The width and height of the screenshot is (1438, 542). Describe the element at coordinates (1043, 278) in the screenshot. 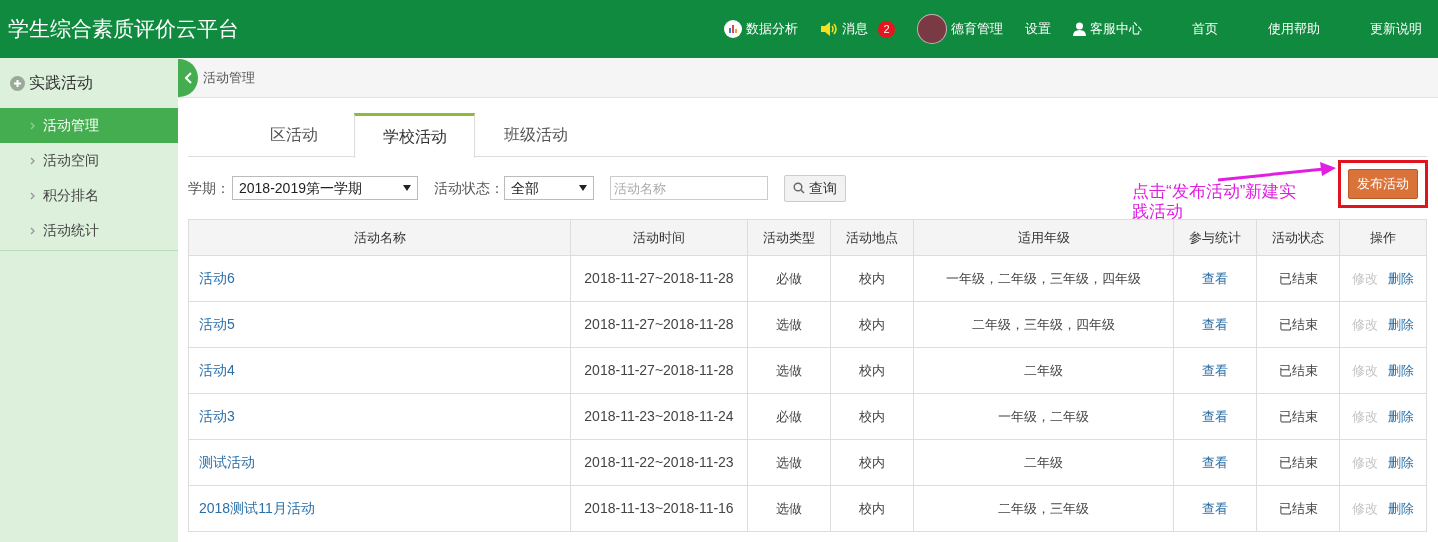

I see `table-cell: 一年级，二年级，三年级，四年级` at that location.